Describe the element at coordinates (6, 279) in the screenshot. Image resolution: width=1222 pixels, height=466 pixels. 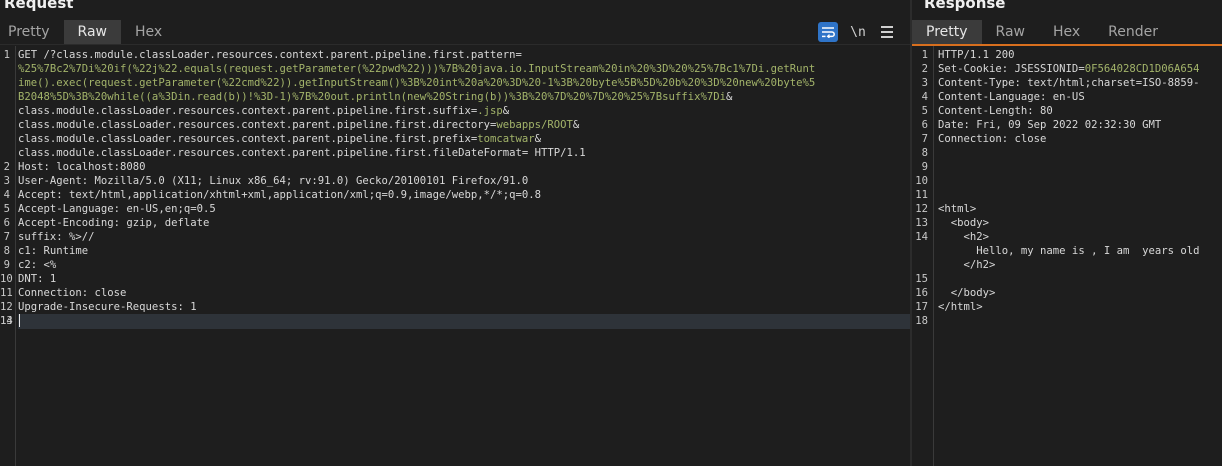
I see `line-number: 10` at that location.